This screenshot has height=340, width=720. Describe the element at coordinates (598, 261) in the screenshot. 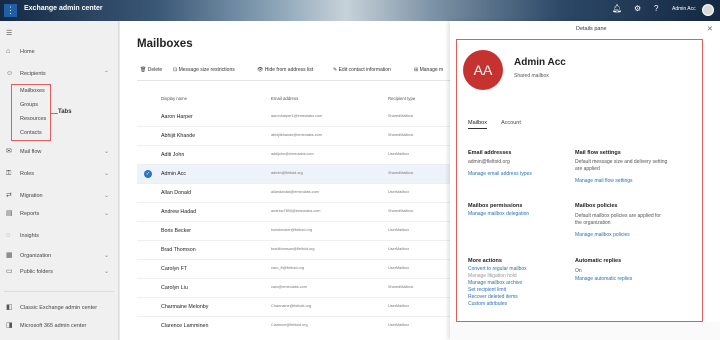

I see `automatic-replies-heading: Automatic replies` at that location.